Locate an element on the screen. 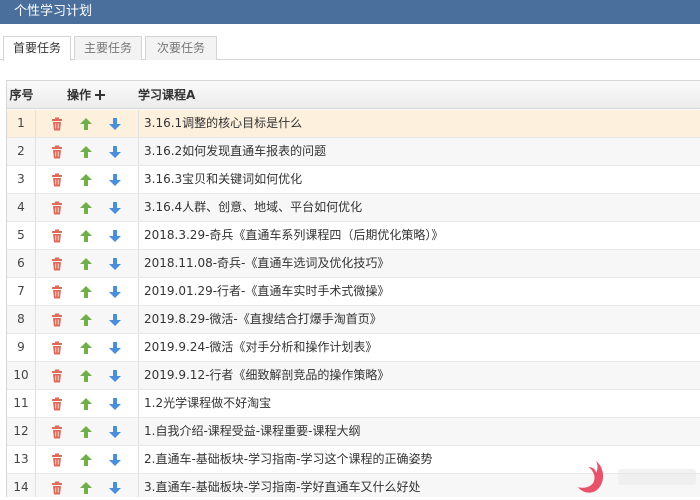  row-number: 2 is located at coordinates (21, 151).